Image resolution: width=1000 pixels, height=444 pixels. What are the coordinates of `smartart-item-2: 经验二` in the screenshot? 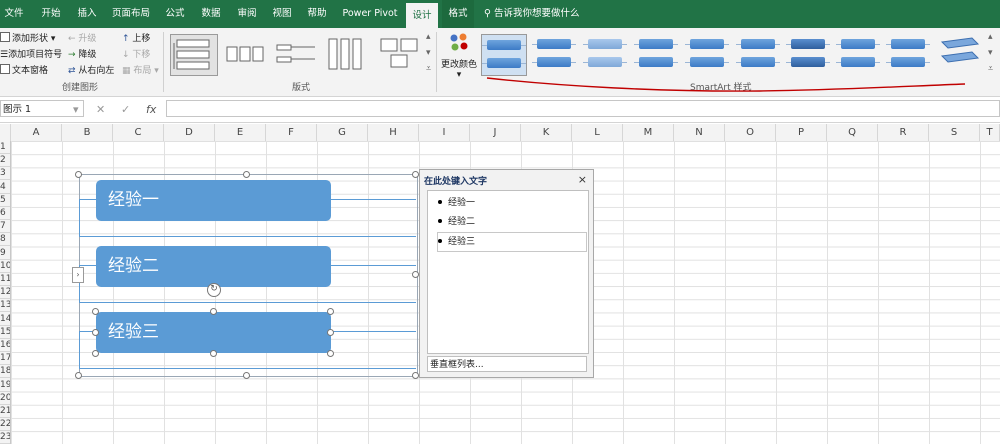 It's located at (213, 266).